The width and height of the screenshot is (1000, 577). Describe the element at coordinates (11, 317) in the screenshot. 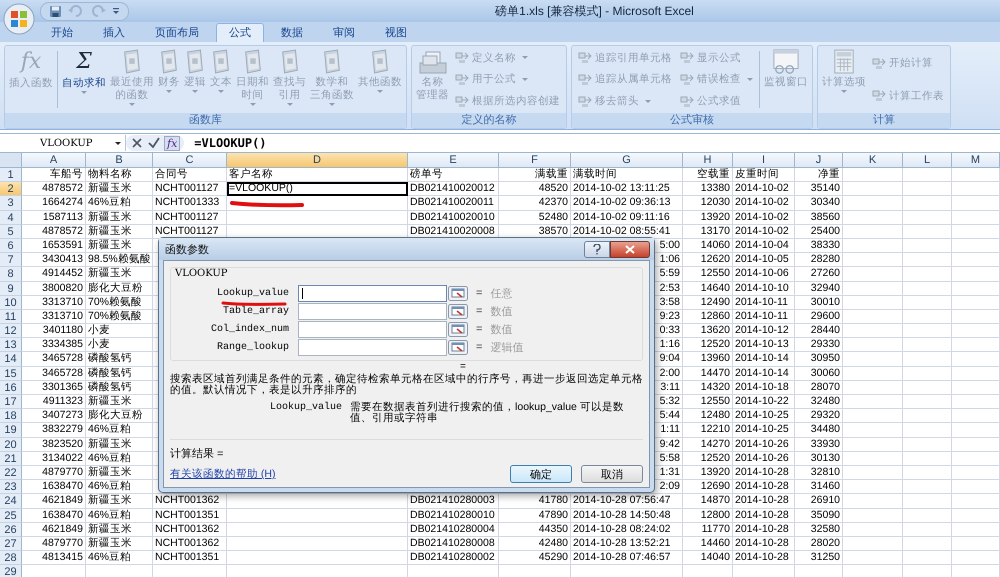

I see `row-header: 11` at that location.